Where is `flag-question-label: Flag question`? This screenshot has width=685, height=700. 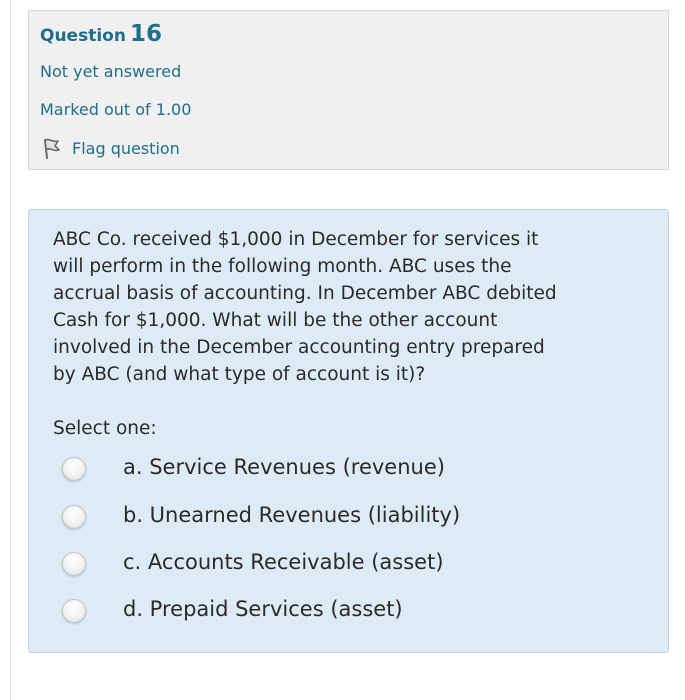
flag-question-label: Flag question is located at coordinates (126, 148).